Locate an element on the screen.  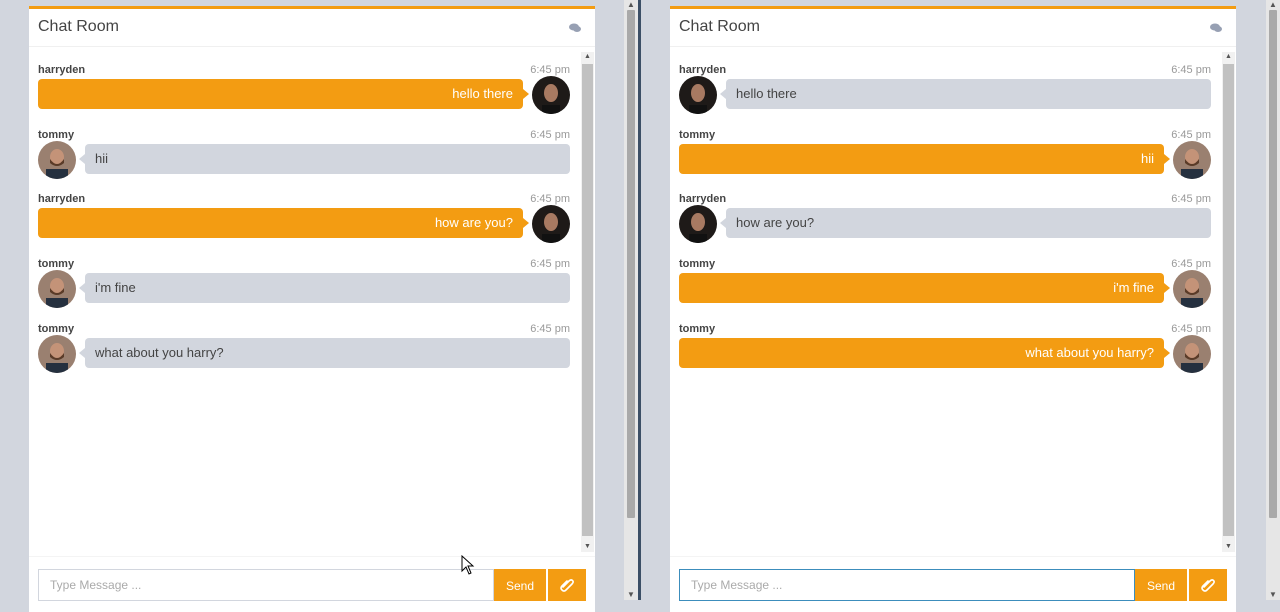
mouse-cursor-icon is located at coordinates (468, 565).